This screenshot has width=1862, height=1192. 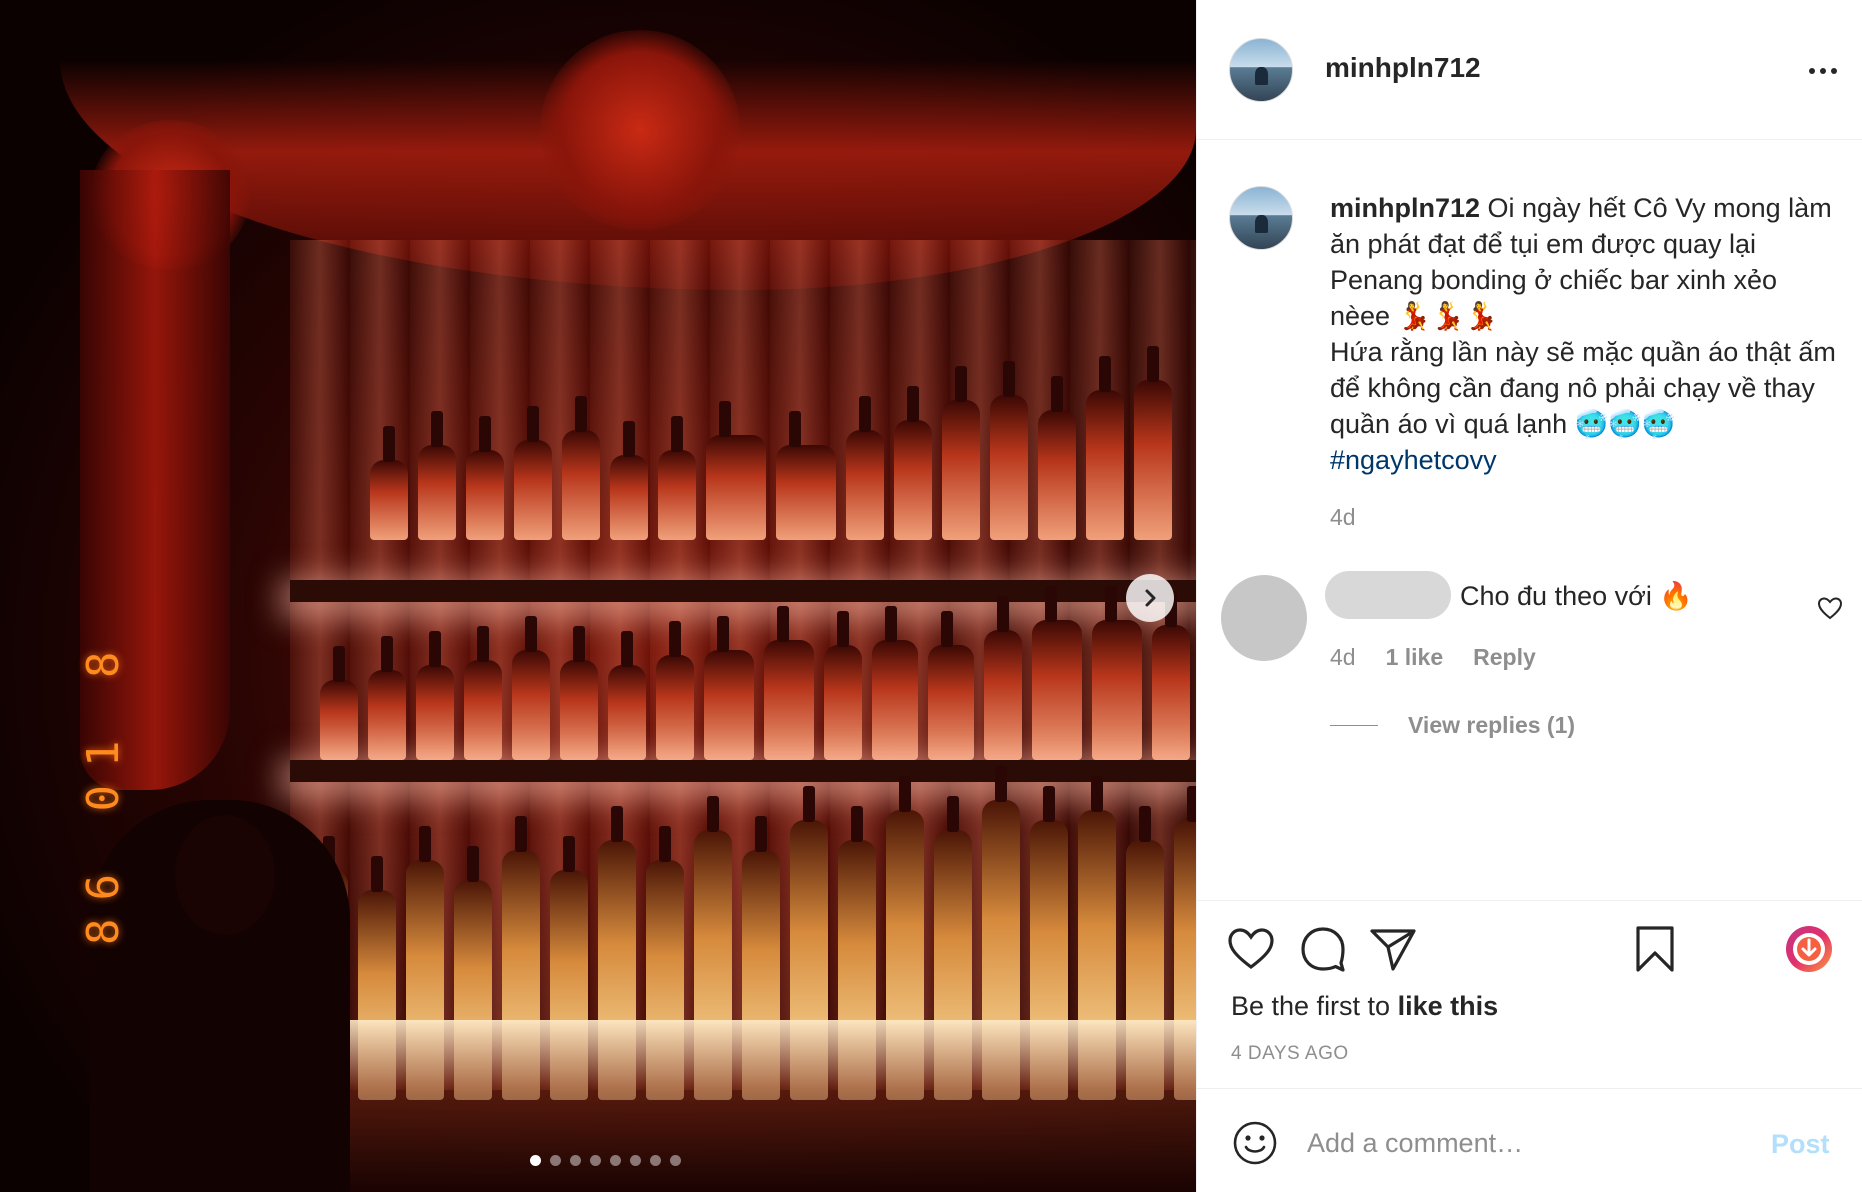 What do you see at coordinates (1448, 1006) in the screenshot?
I see `like-this-link: like this` at bounding box center [1448, 1006].